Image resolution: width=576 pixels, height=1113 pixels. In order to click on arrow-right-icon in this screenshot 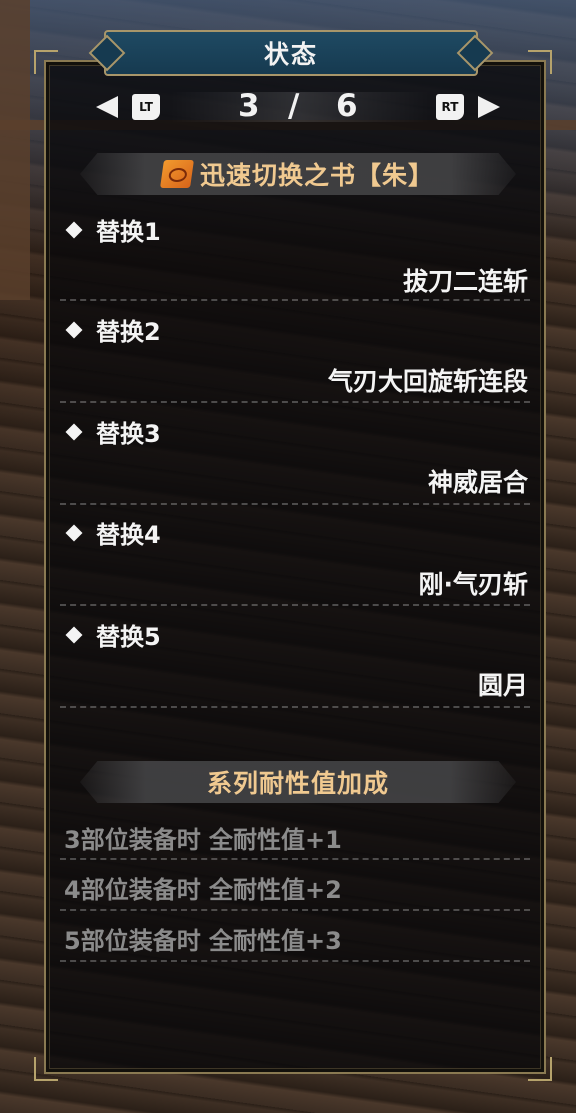, I will do `click(489, 107)`.